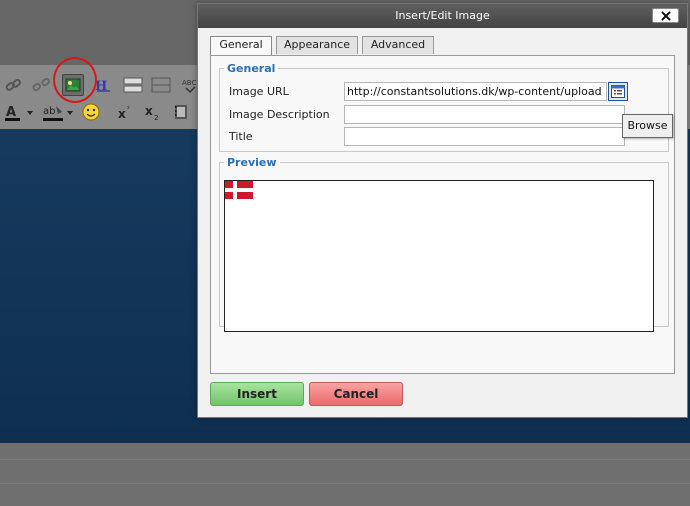 Image resolution: width=690 pixels, height=506 pixels. What do you see at coordinates (41, 85) in the screenshot?
I see `unlink-icon` at bounding box center [41, 85].